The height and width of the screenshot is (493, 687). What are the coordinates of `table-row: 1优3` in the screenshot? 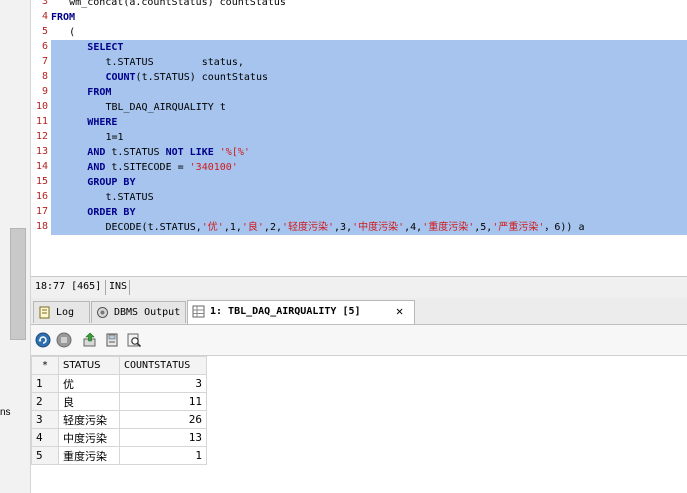 It's located at (119, 383).